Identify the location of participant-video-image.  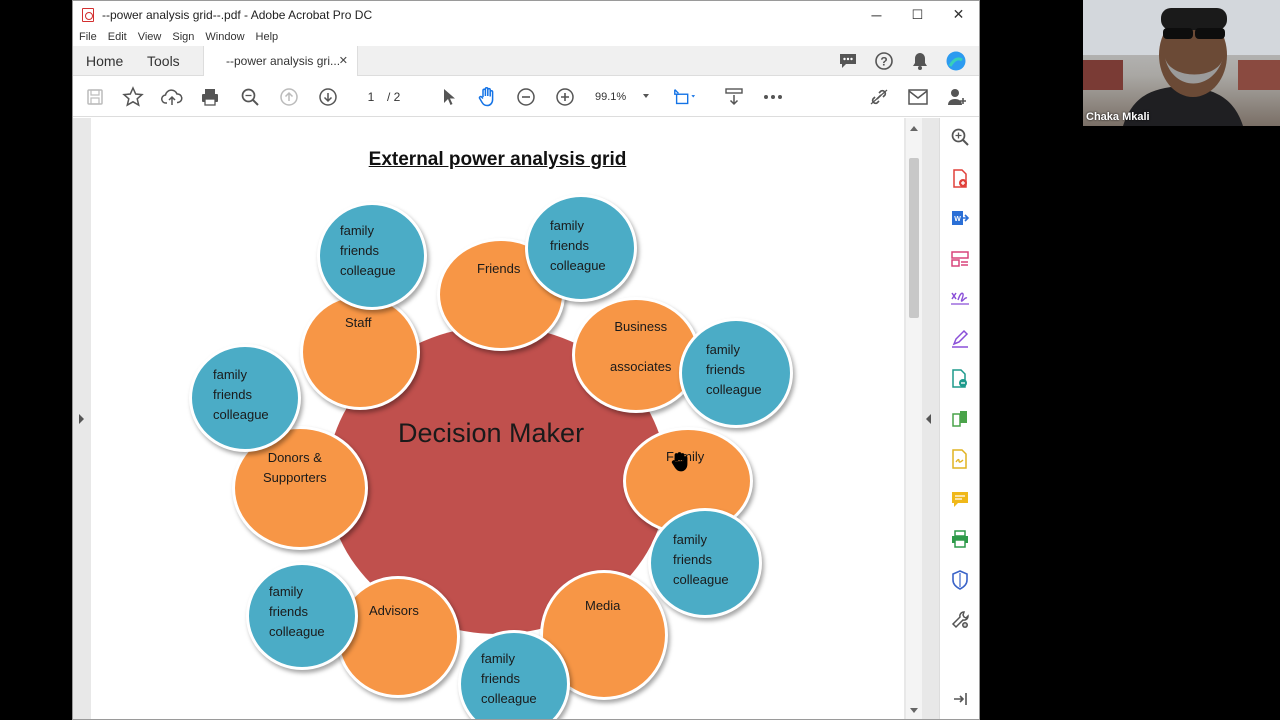
(1181, 63).